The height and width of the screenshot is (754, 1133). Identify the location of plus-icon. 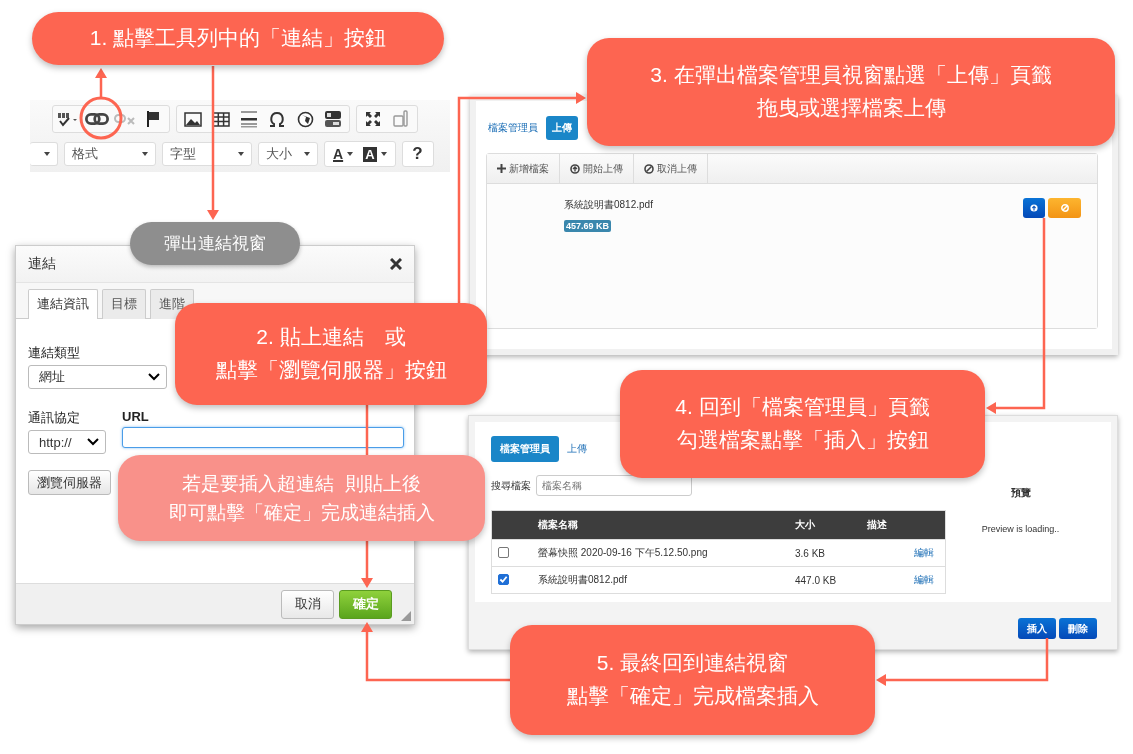
(501, 168).